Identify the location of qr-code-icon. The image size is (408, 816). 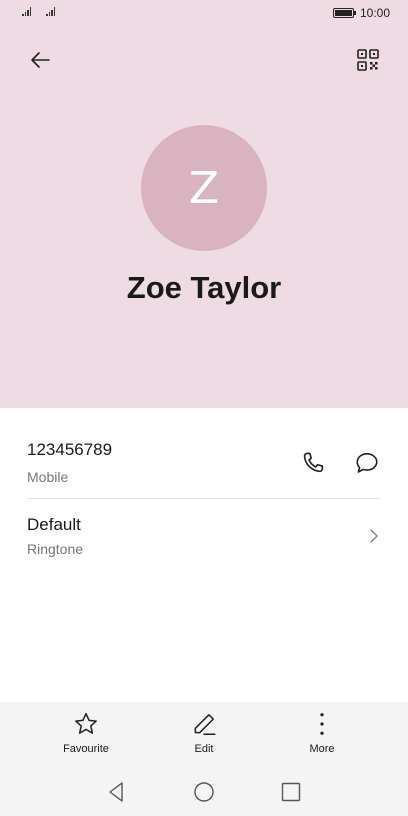
(368, 60).